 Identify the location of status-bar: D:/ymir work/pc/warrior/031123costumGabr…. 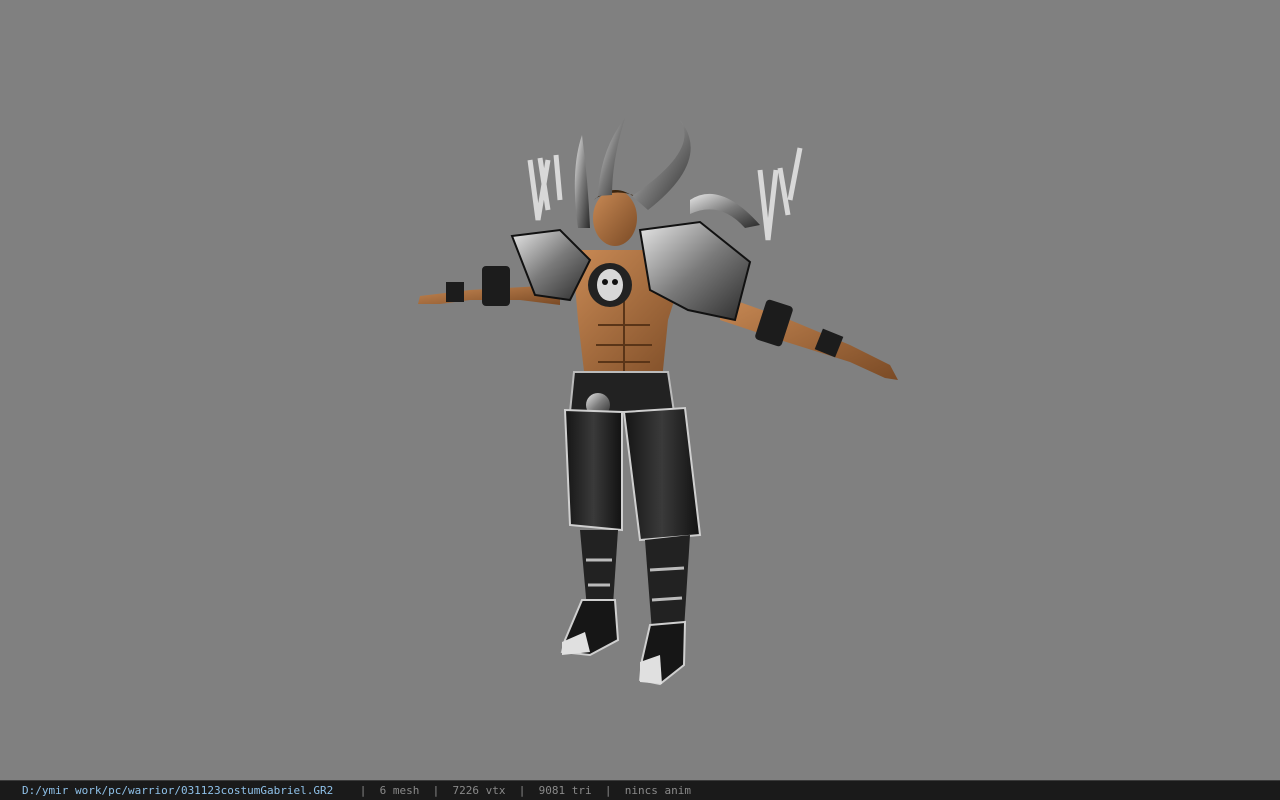
(640, 790).